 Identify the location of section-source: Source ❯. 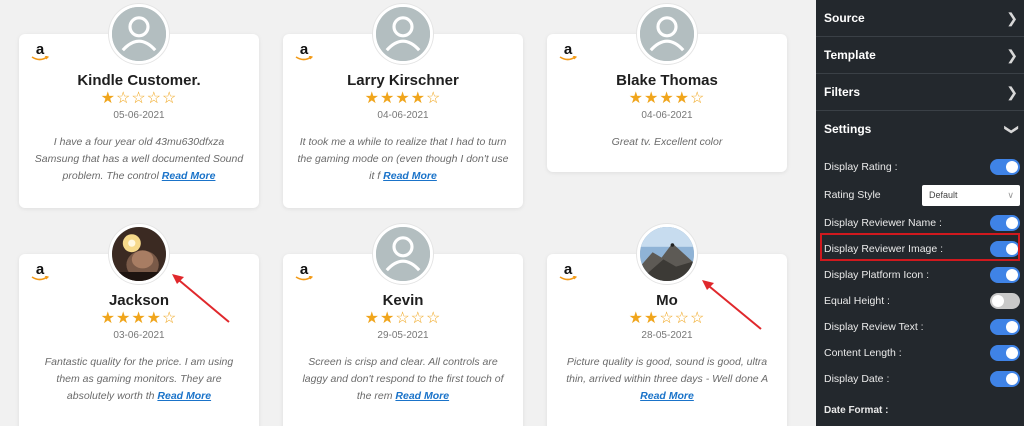
(920, 18).